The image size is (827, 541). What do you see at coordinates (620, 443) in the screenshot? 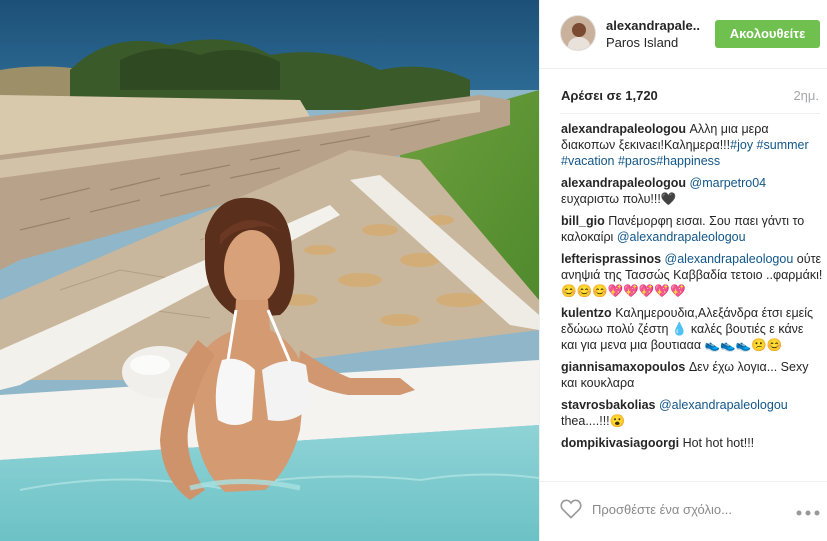
I see `comment-username: dompikivasiagoorgi` at bounding box center [620, 443].